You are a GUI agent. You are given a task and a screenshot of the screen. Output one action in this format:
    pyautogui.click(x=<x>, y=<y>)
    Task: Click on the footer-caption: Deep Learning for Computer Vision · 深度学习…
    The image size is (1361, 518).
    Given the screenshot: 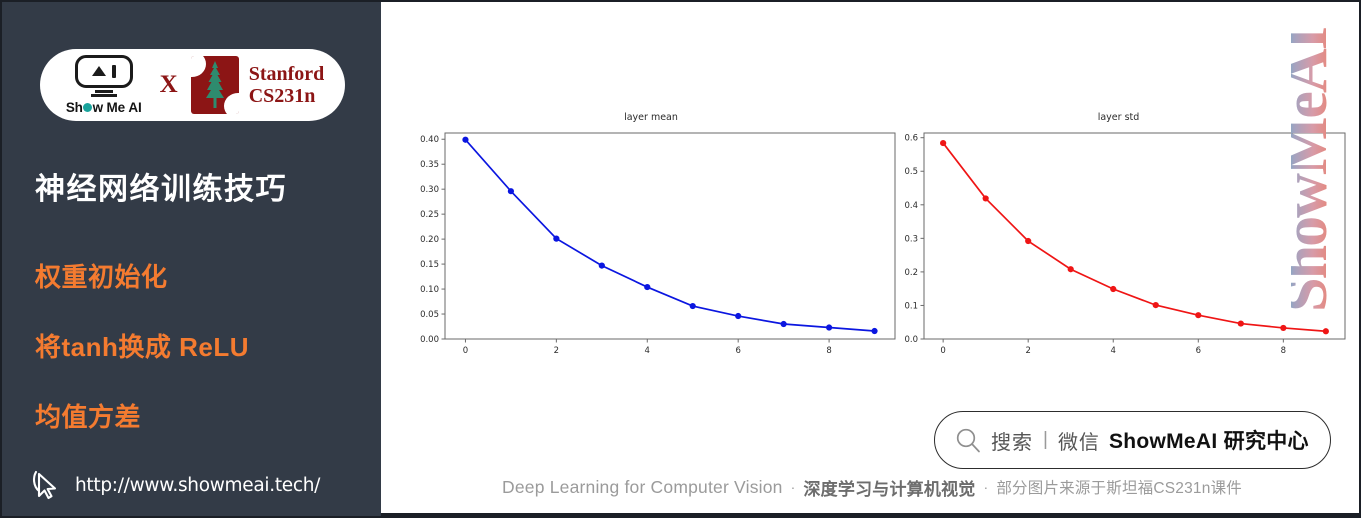 What is the action you would take?
    pyautogui.click(x=872, y=487)
    